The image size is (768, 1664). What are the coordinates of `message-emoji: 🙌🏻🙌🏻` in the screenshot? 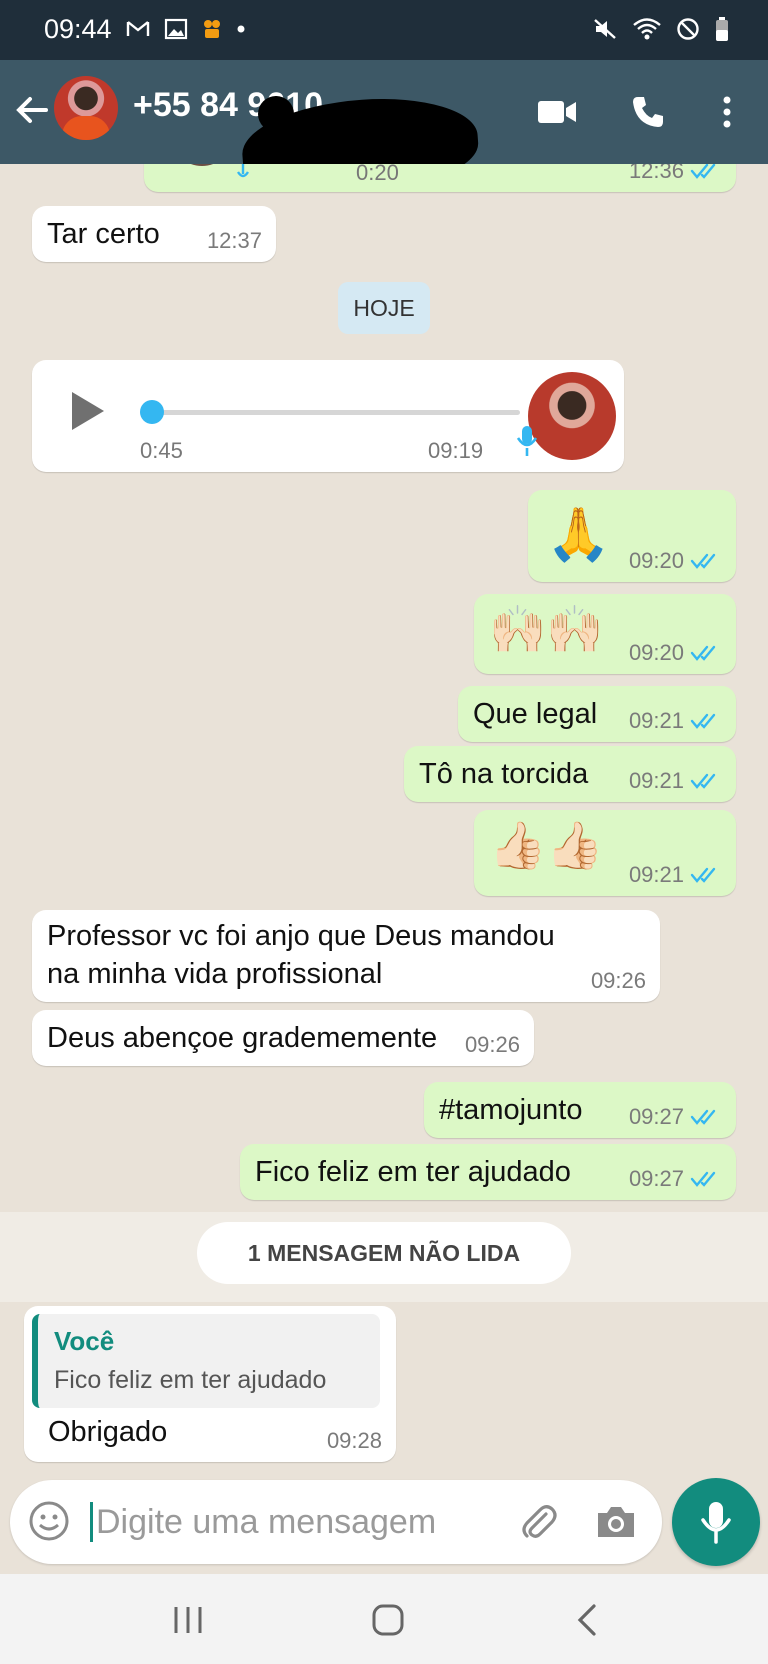 It's located at (546, 629).